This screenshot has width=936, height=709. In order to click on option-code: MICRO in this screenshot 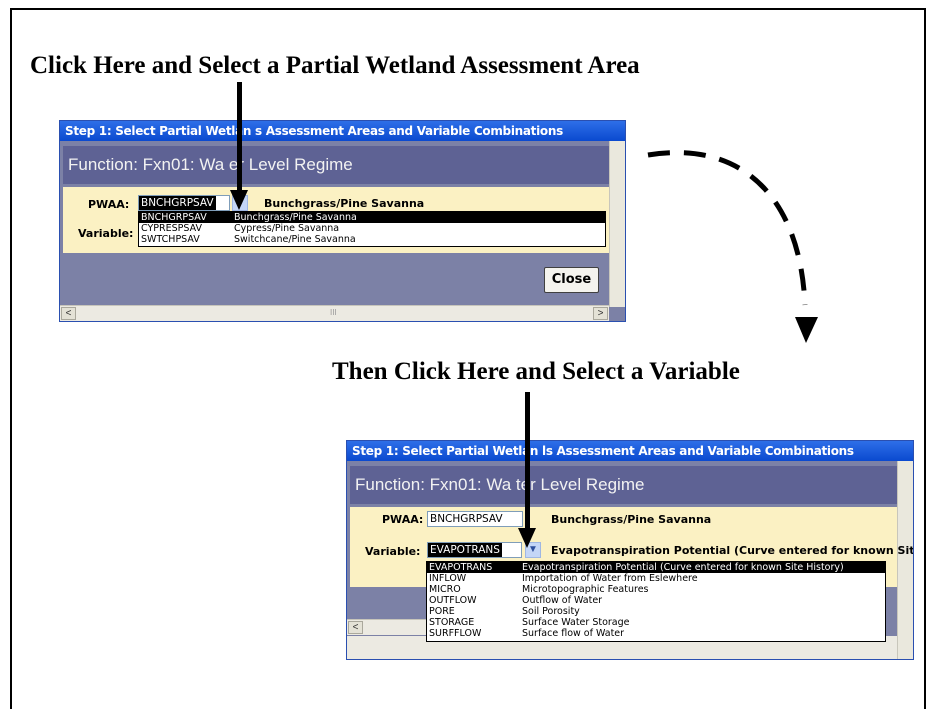, I will do `click(445, 589)`.